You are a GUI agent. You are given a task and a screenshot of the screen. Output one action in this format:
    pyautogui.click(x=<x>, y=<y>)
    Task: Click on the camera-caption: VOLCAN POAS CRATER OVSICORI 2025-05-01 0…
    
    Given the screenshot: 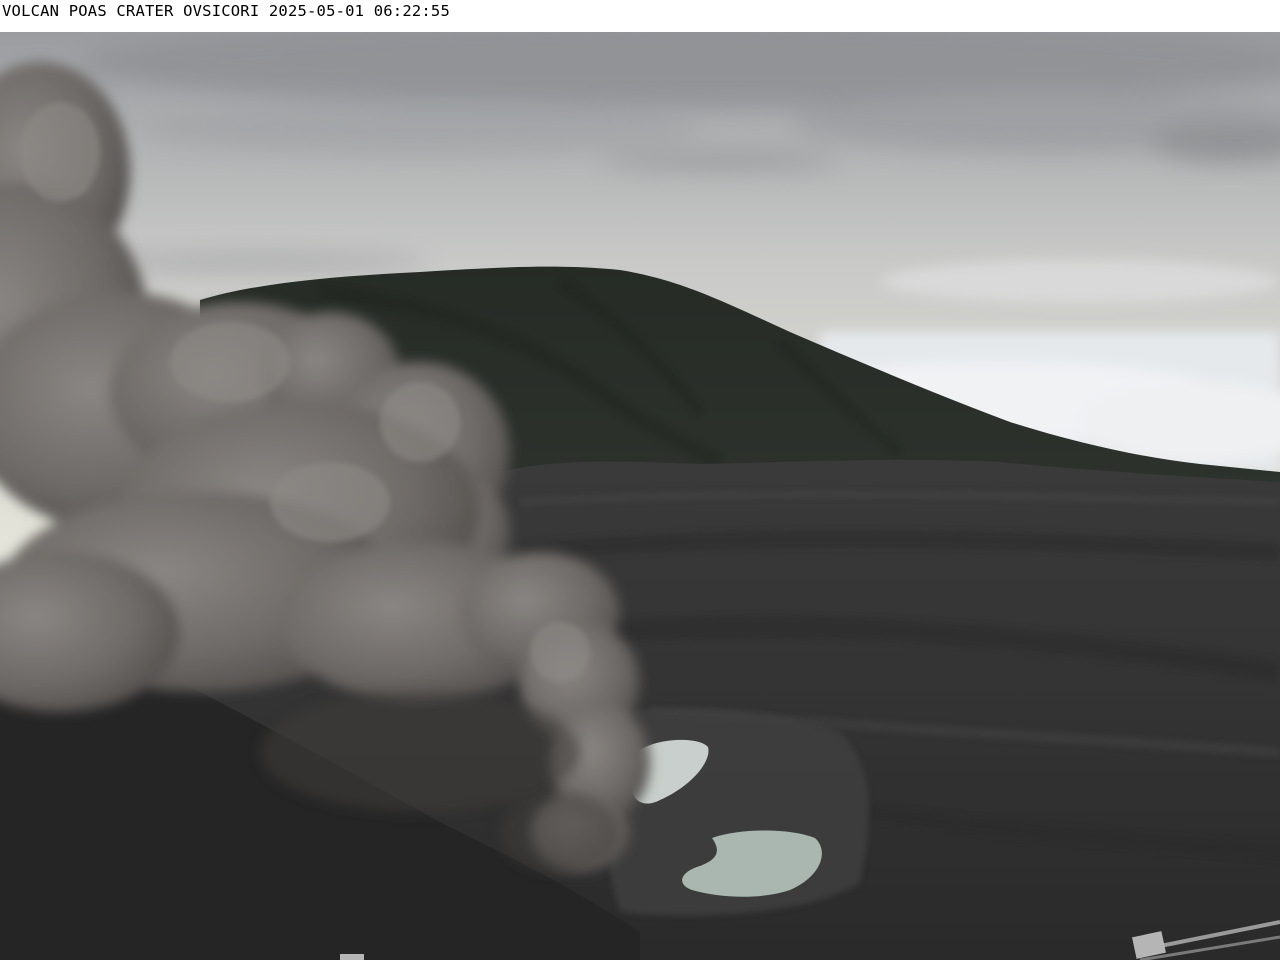 What is the action you would take?
    pyautogui.click(x=226, y=11)
    